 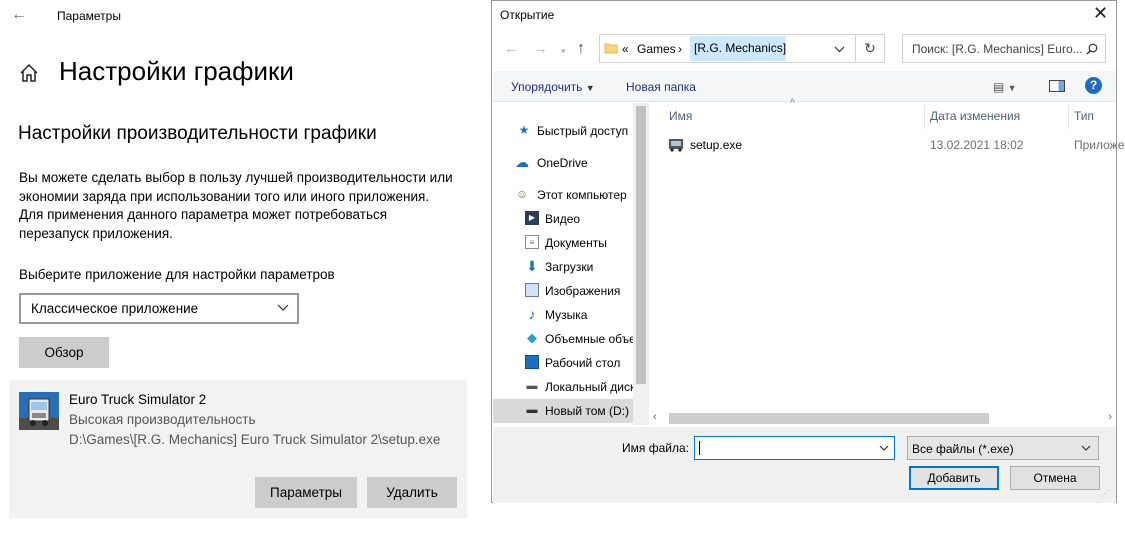 What do you see at coordinates (954, 478) in the screenshot?
I see `add-button: Добавить` at bounding box center [954, 478].